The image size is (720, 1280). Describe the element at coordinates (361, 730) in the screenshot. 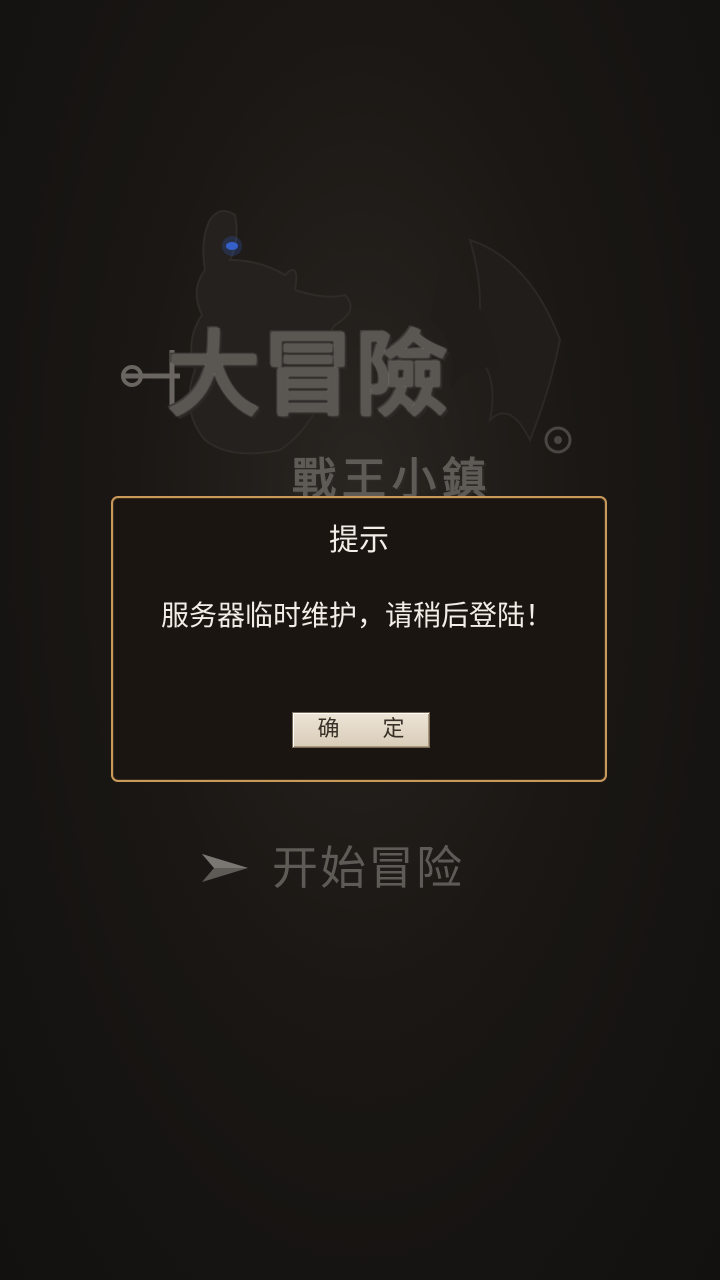

I see `confirm-button: 确 定` at that location.